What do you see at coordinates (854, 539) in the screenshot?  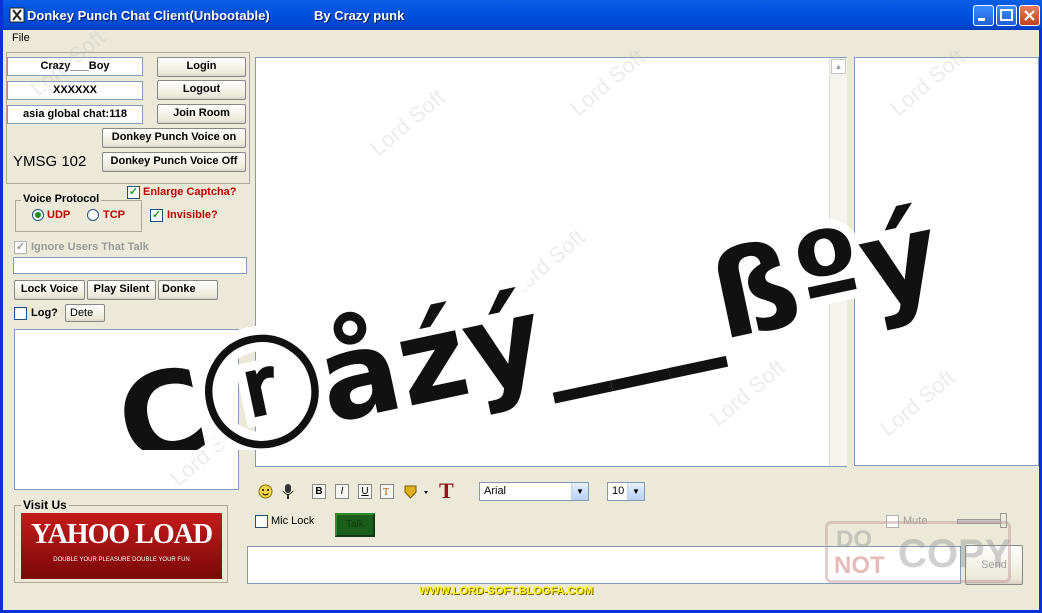 I see `stamp-do: DO` at bounding box center [854, 539].